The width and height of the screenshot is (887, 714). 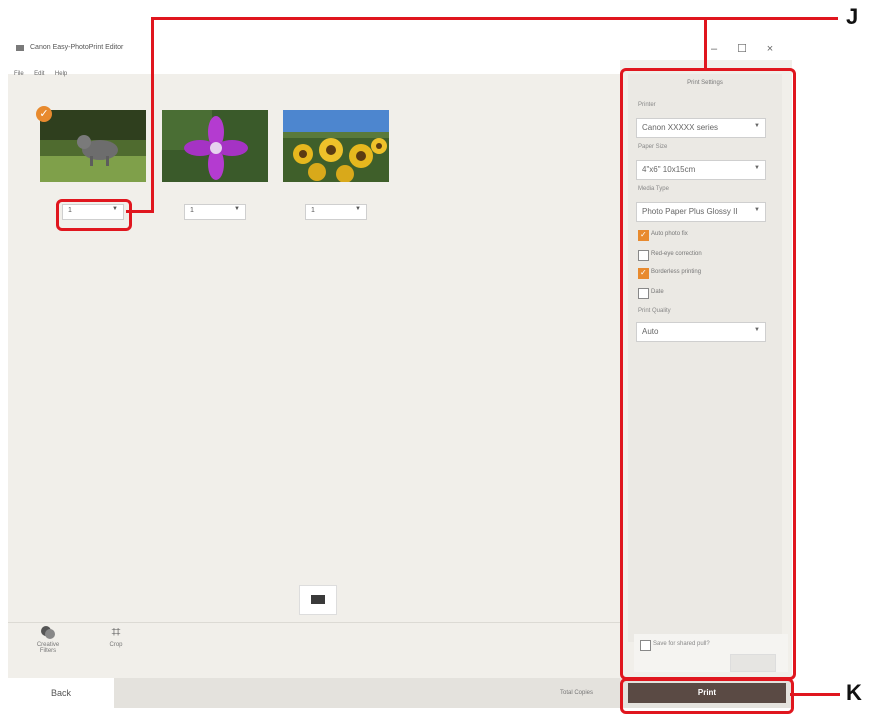 I want to click on crop-label: Crop, so click(x=116, y=645).